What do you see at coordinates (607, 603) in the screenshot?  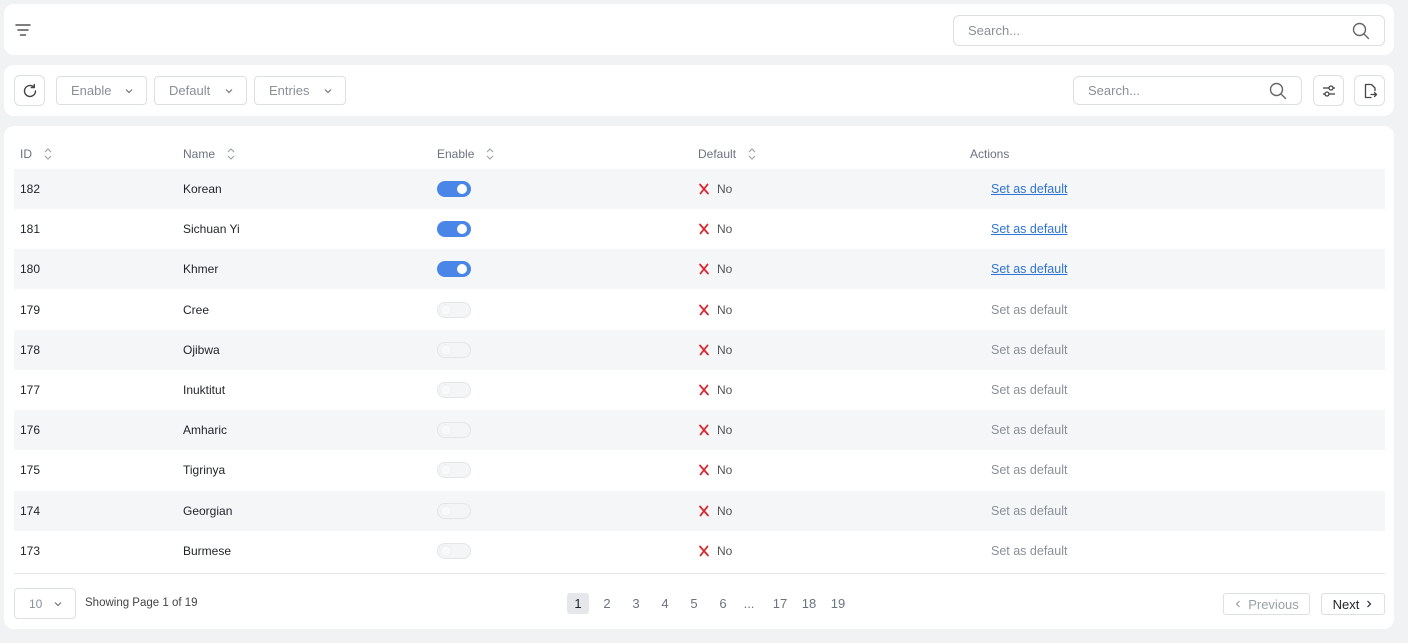 I see `page-button: 2` at bounding box center [607, 603].